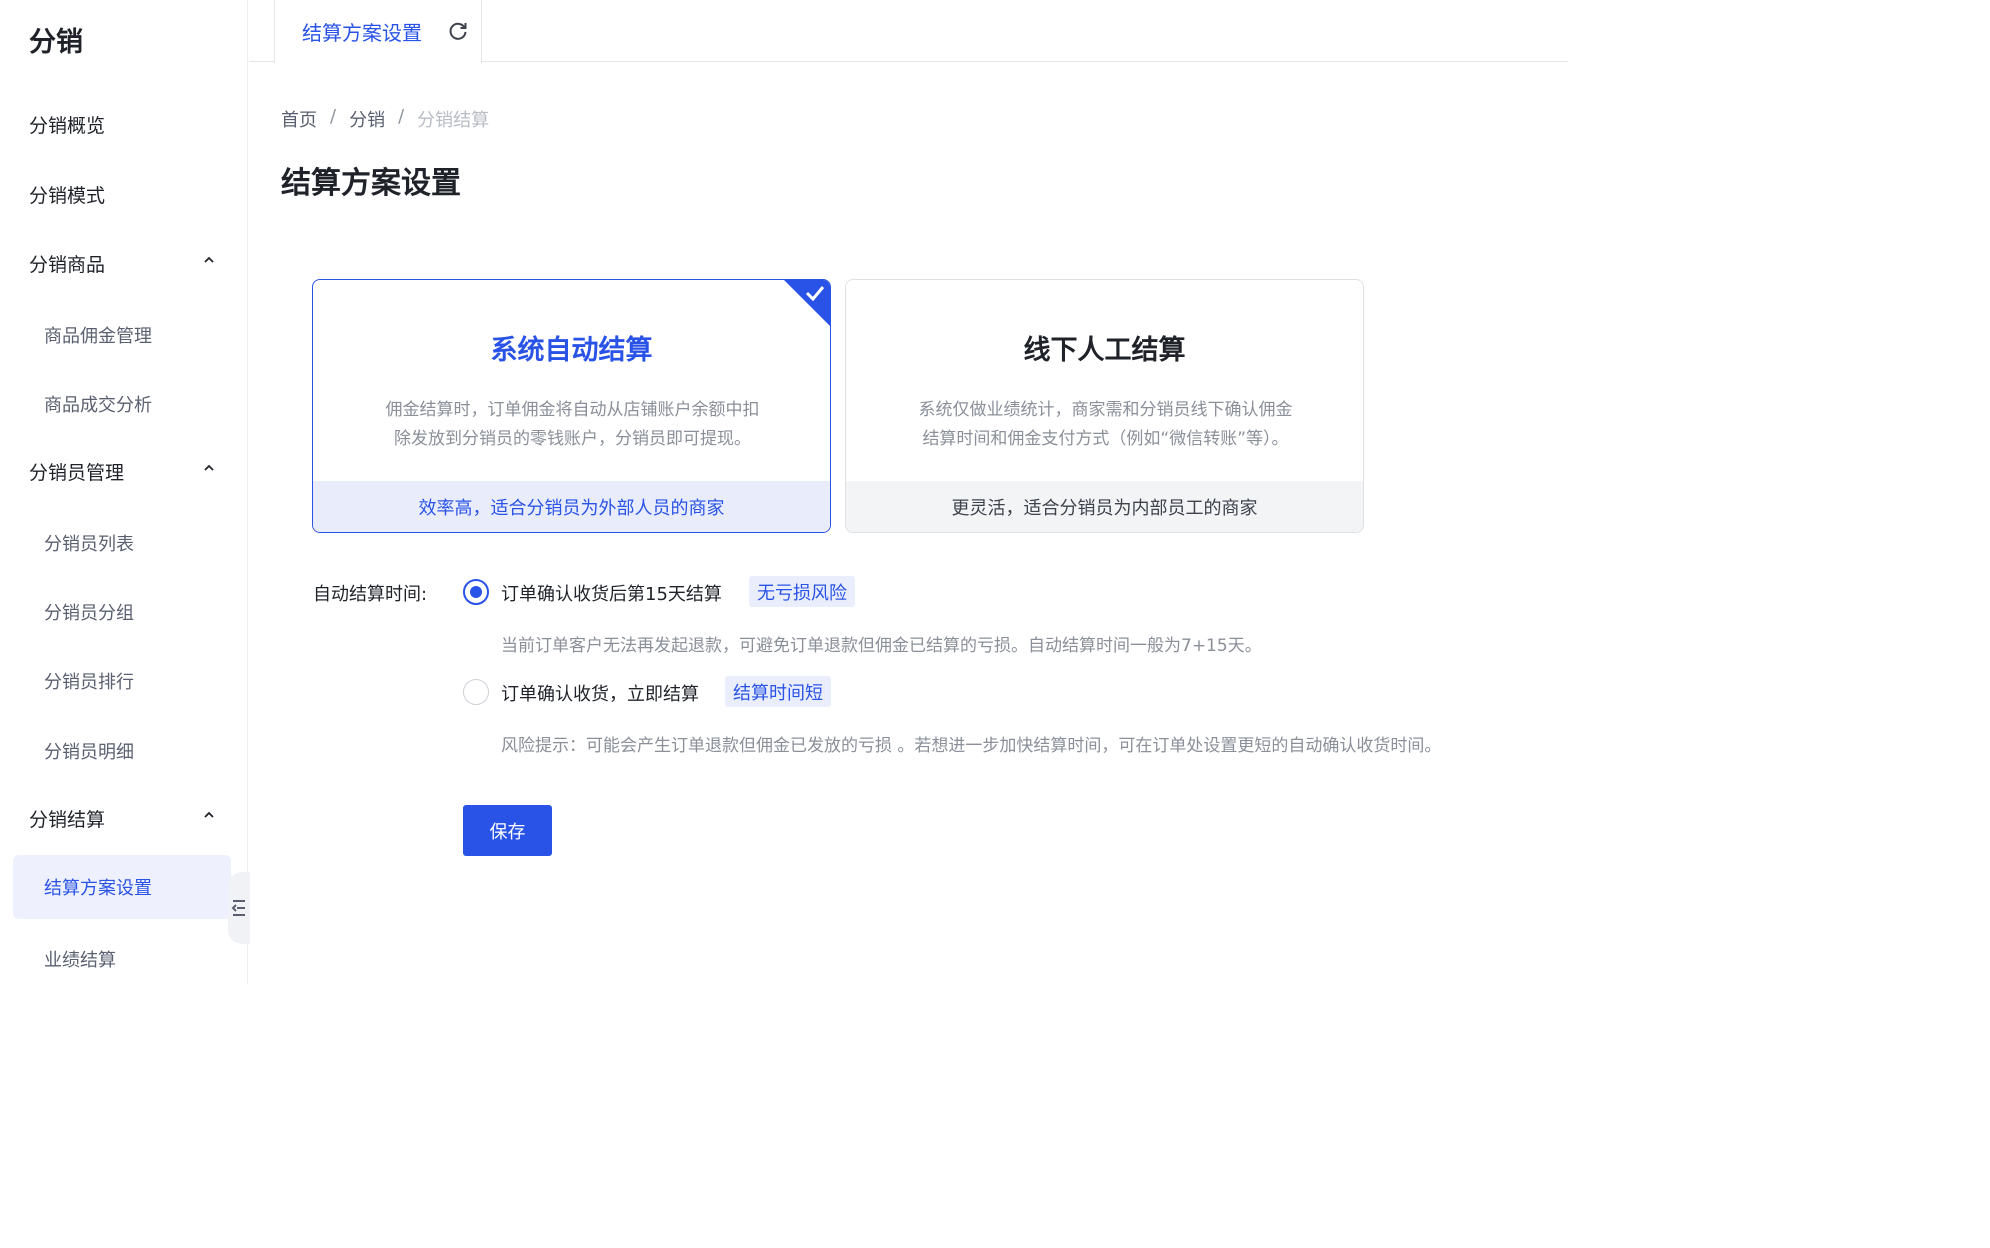 This screenshot has height=1248, width=1990. I want to click on sidebar-item-overview: 分销概览, so click(124, 124).